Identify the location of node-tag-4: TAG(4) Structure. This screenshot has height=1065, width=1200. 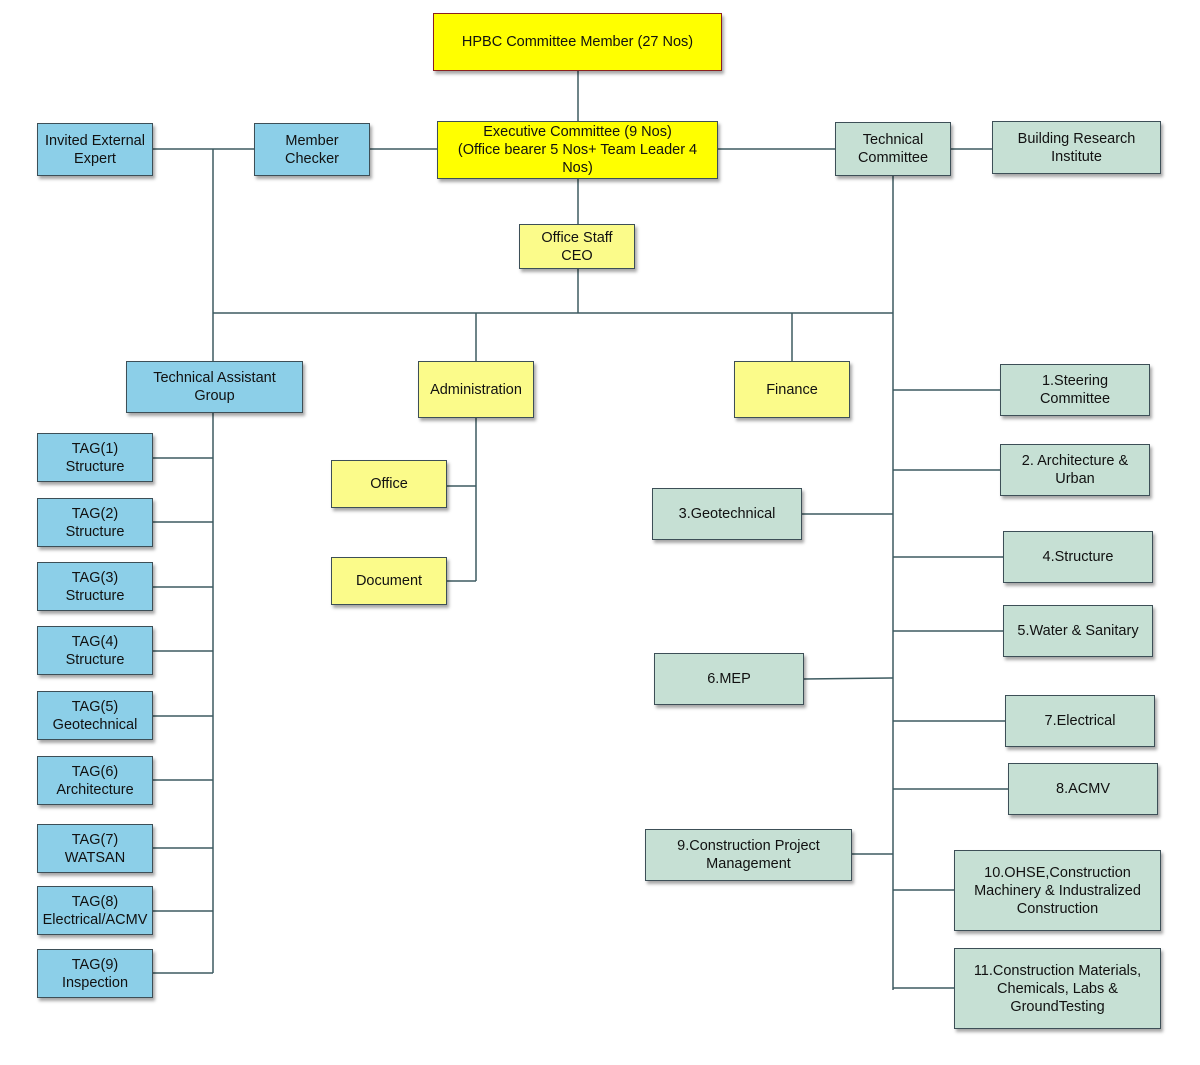
(95, 650).